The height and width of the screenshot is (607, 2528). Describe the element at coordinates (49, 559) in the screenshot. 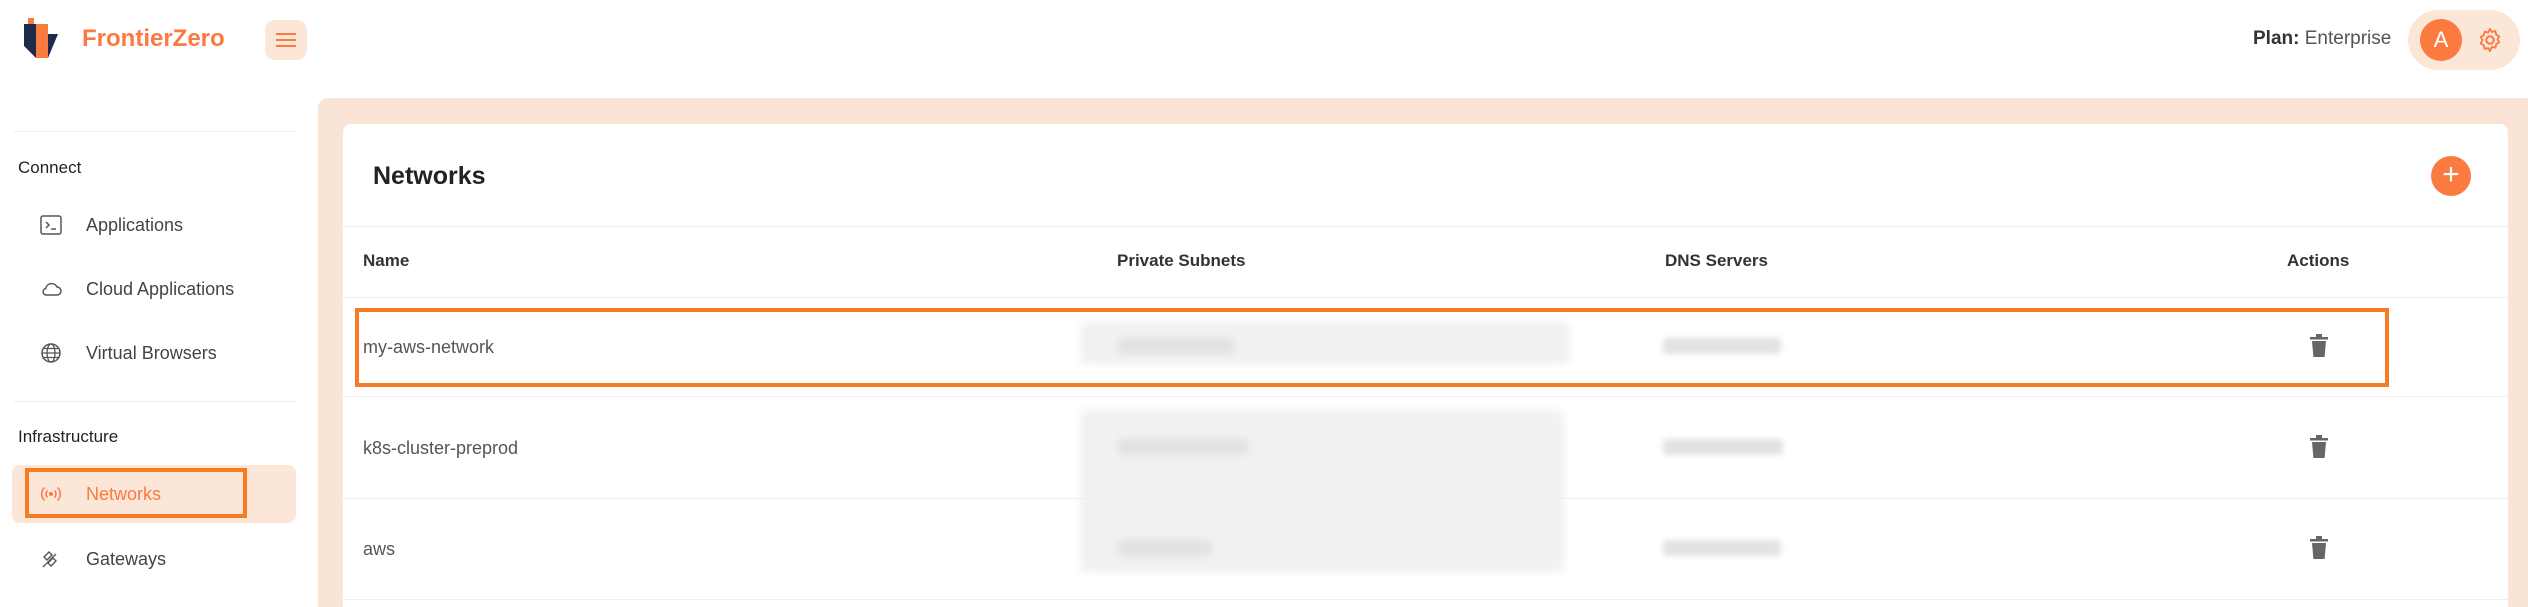

I see `satellite-icon` at that location.